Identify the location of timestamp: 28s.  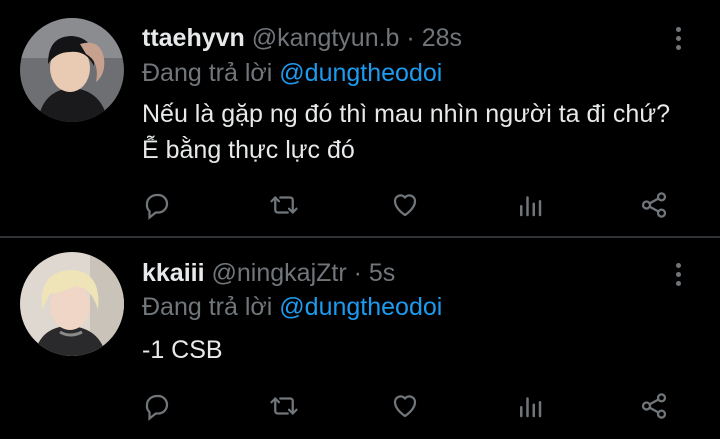
(442, 38).